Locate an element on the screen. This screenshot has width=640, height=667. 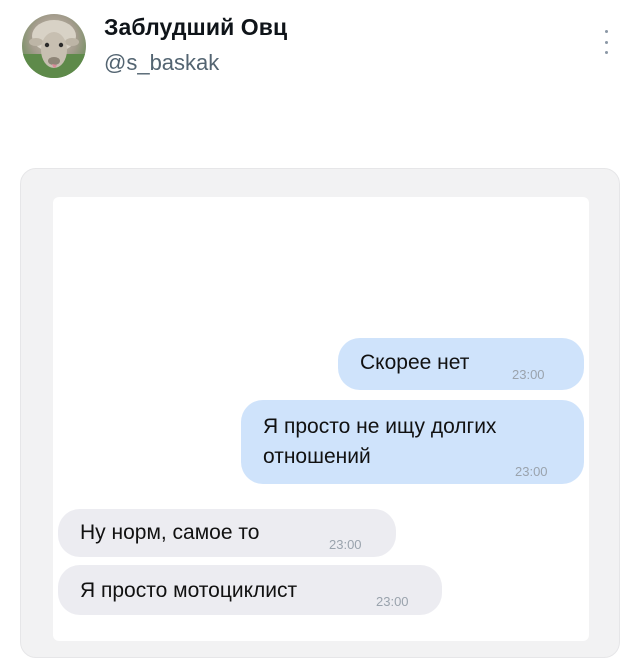
message-text: Я просто мотоциклист is located at coordinates (189, 590).